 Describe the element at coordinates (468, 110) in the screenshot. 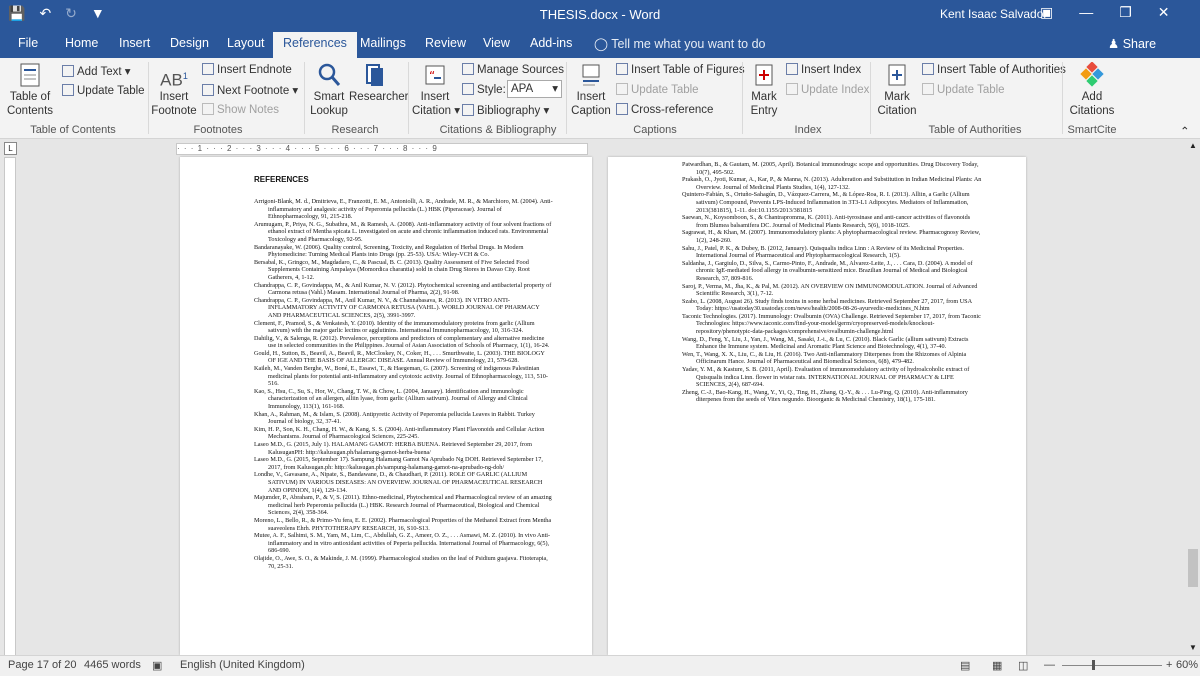

I see `bibliography-icon` at that location.